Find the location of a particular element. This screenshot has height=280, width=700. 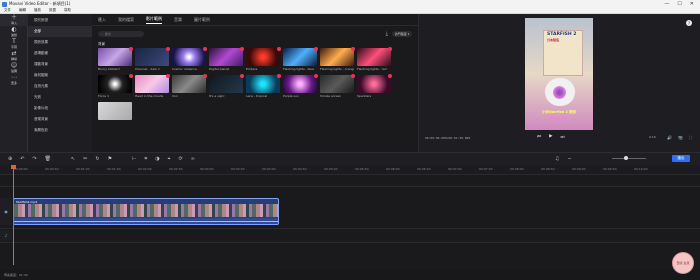

undo-icon: ↶ is located at coordinates (22, 159).